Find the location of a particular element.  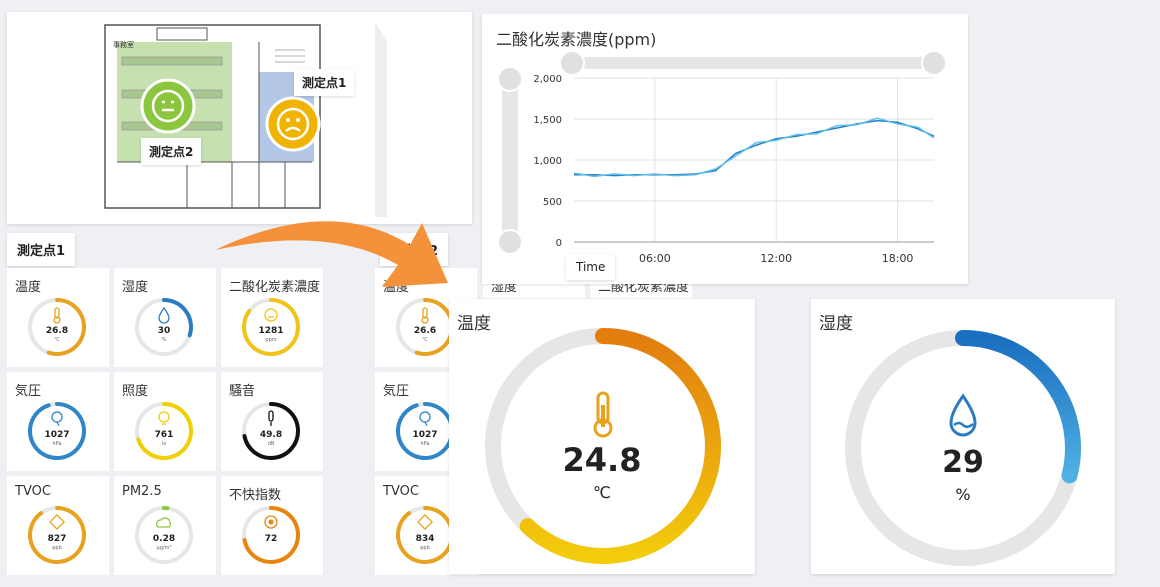

co2-line-chart: 0 500 1,000 1,500 2,000 06:00 12:00 18:00 is located at coordinates (722, 157).